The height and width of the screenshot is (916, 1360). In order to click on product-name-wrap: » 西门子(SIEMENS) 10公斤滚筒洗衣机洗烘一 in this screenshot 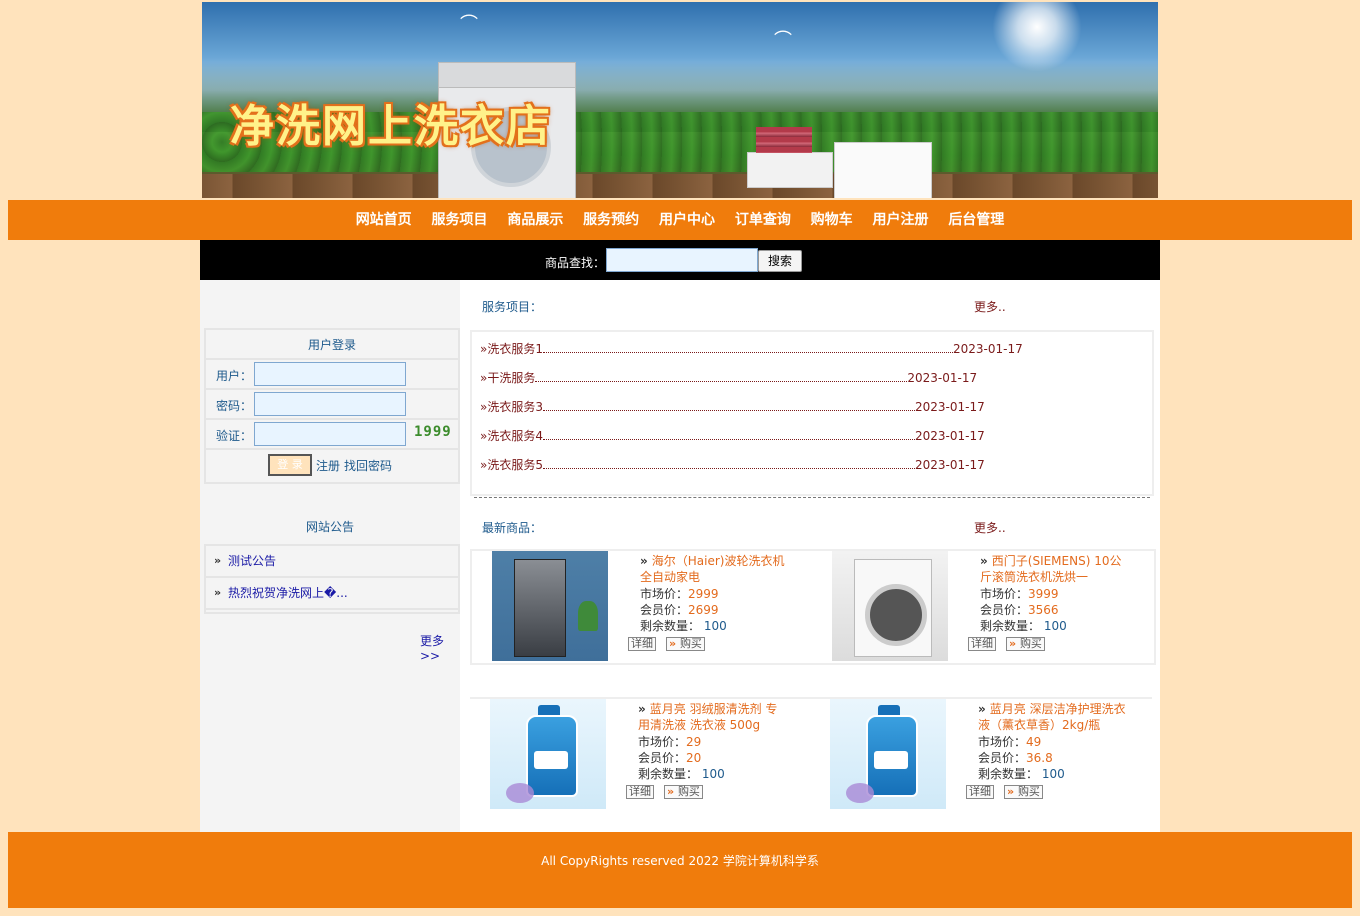, I will do `click(1055, 569)`.